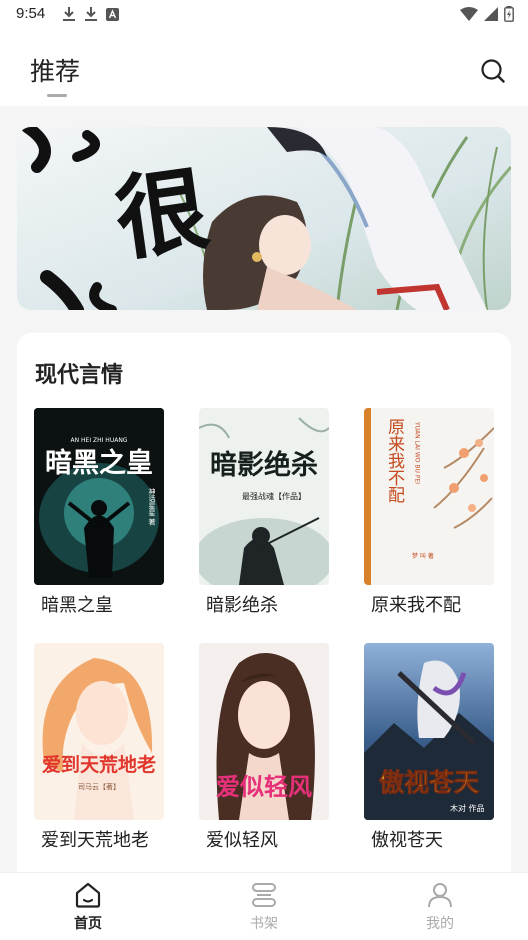  I want to click on nav-label: 首页, so click(88, 924).